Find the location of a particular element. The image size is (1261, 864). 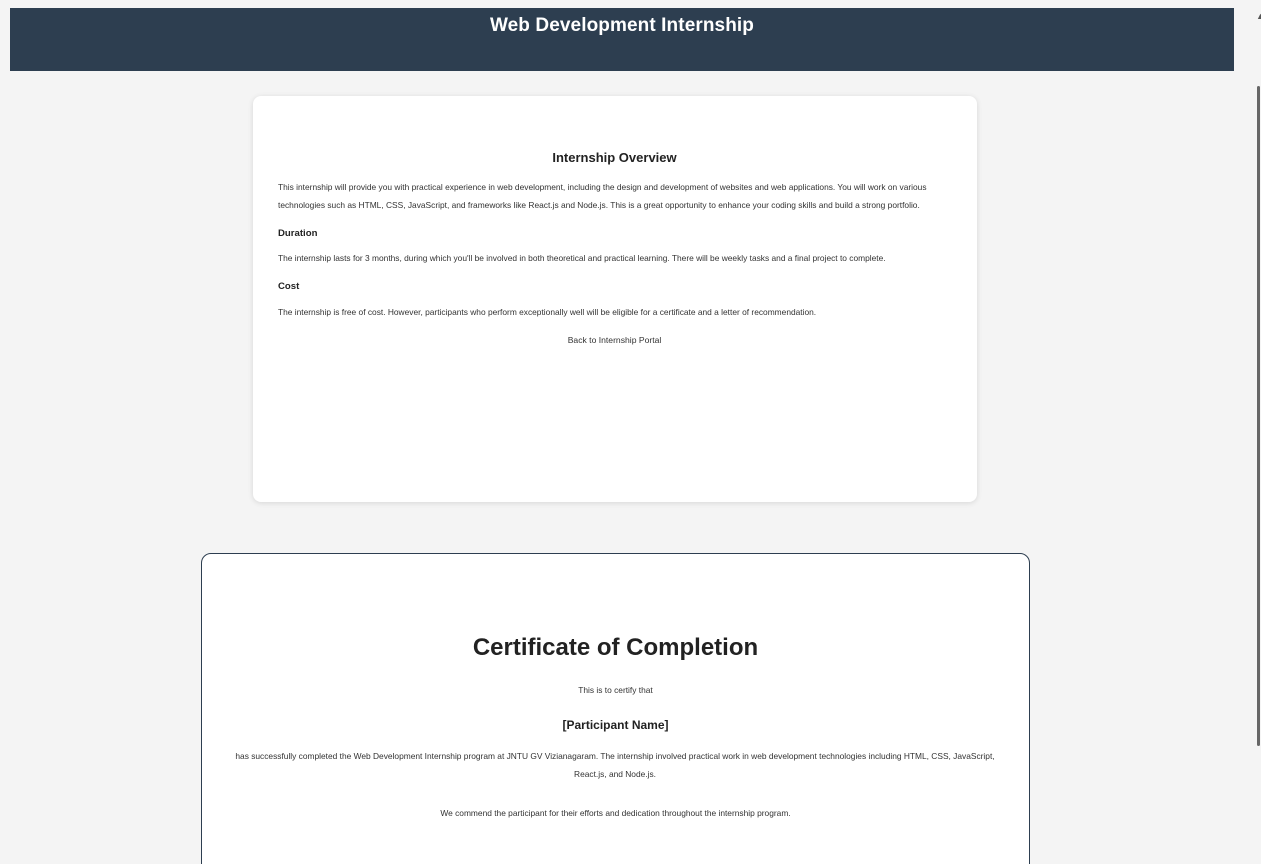

page-title: Web Development Internship is located at coordinates (622, 25).